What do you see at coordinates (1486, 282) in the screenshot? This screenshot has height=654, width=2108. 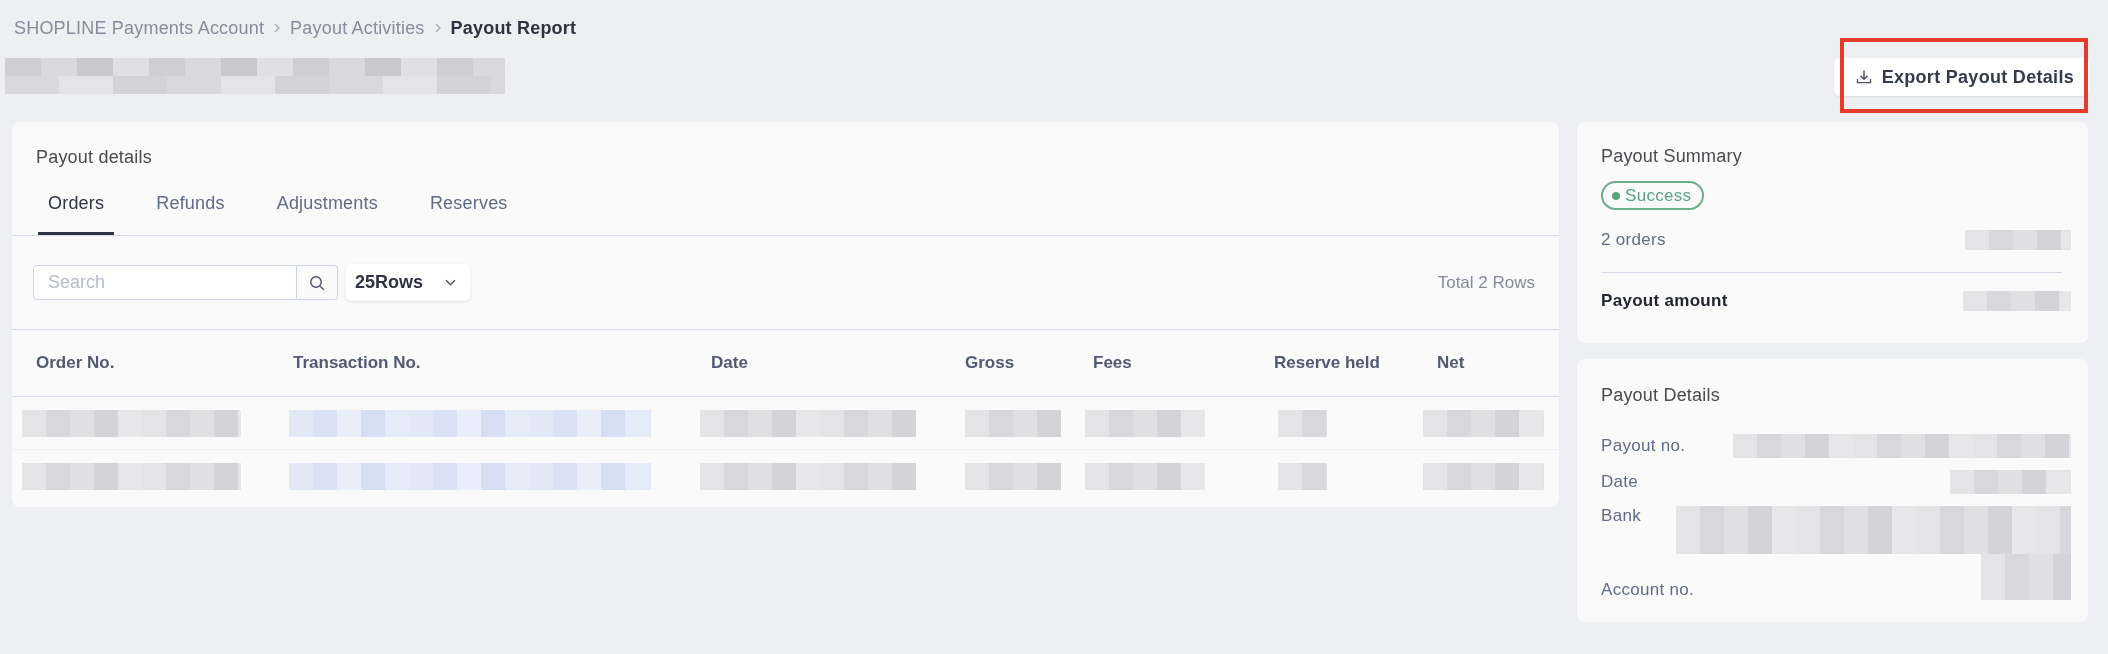 I see `total-rows-text: Total 2 Rows` at bounding box center [1486, 282].